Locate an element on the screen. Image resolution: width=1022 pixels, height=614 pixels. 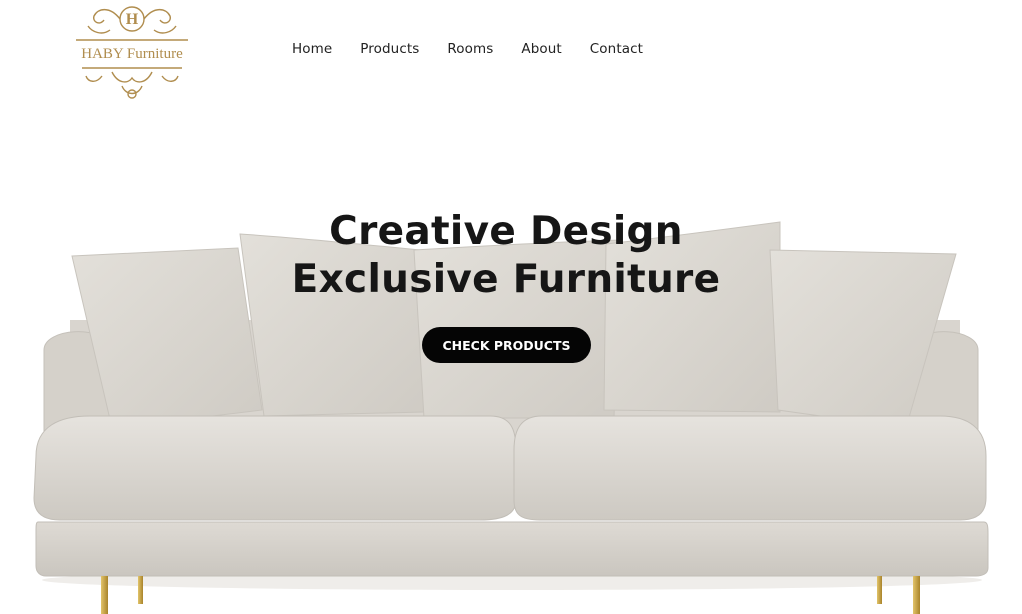
hero-heading-line1: Creative Design is located at coordinates (506, 231).